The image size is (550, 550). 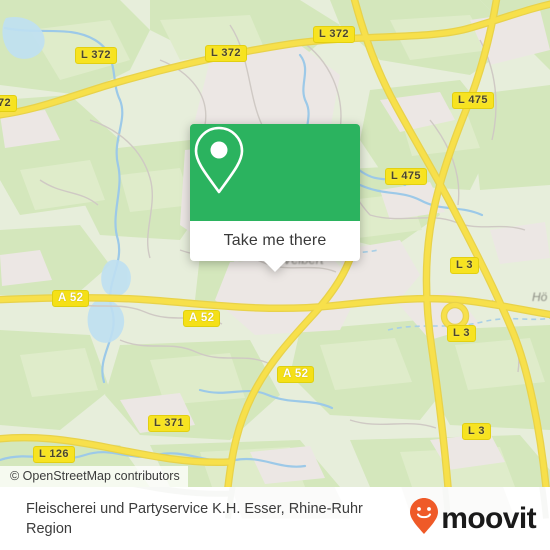 What do you see at coordinates (275, 240) in the screenshot?
I see `take-me-there-label: Take me there` at bounding box center [275, 240].